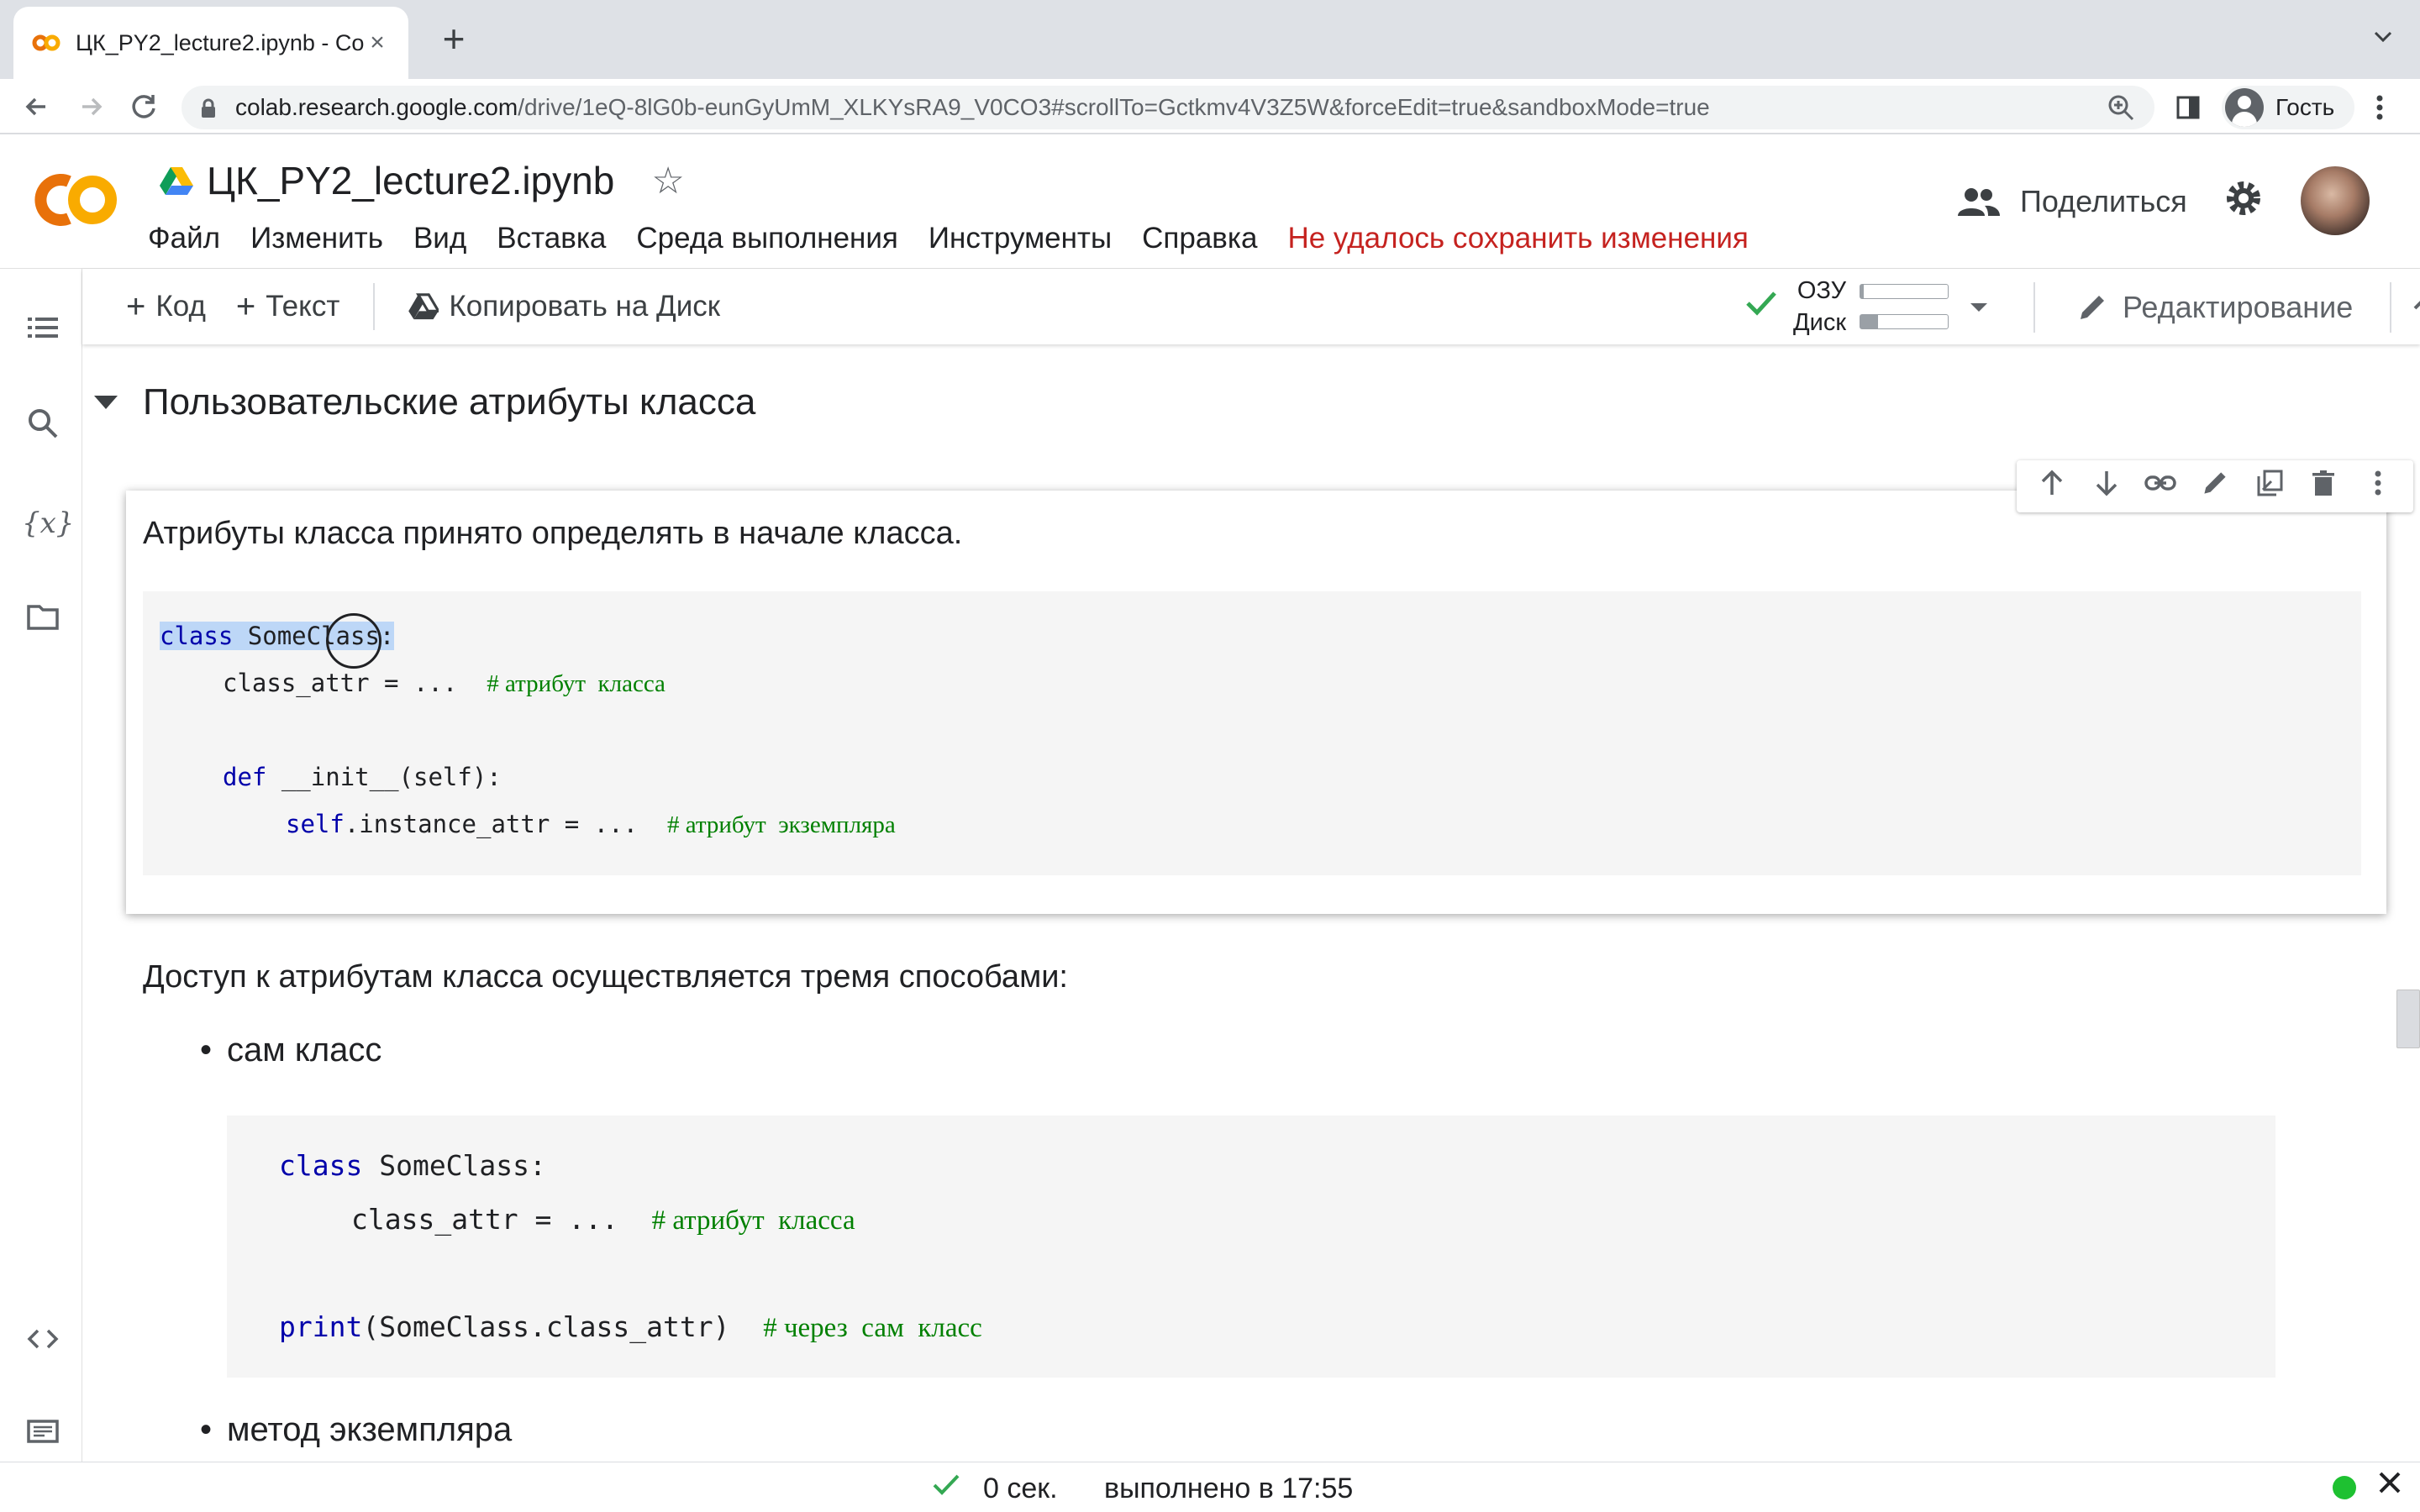 The image size is (2420, 1512). I want to click on execution-duration: 0 сек., so click(1021, 1488).